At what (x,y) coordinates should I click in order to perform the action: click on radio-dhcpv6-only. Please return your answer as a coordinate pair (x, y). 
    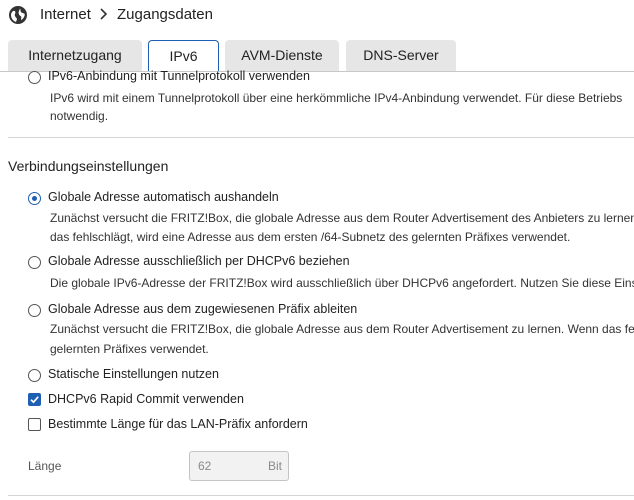
    Looking at the image, I should click on (34, 262).